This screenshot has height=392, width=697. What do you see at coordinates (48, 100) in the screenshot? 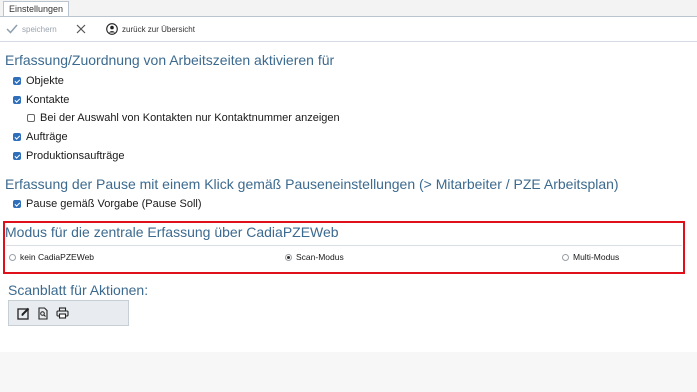
I see `checkbox-label: Kontakte` at bounding box center [48, 100].